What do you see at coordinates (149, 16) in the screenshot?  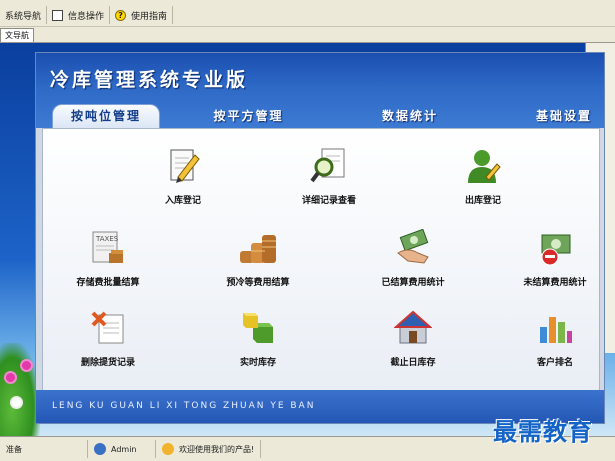 I see `help-guide-label: 使用指南` at bounding box center [149, 16].